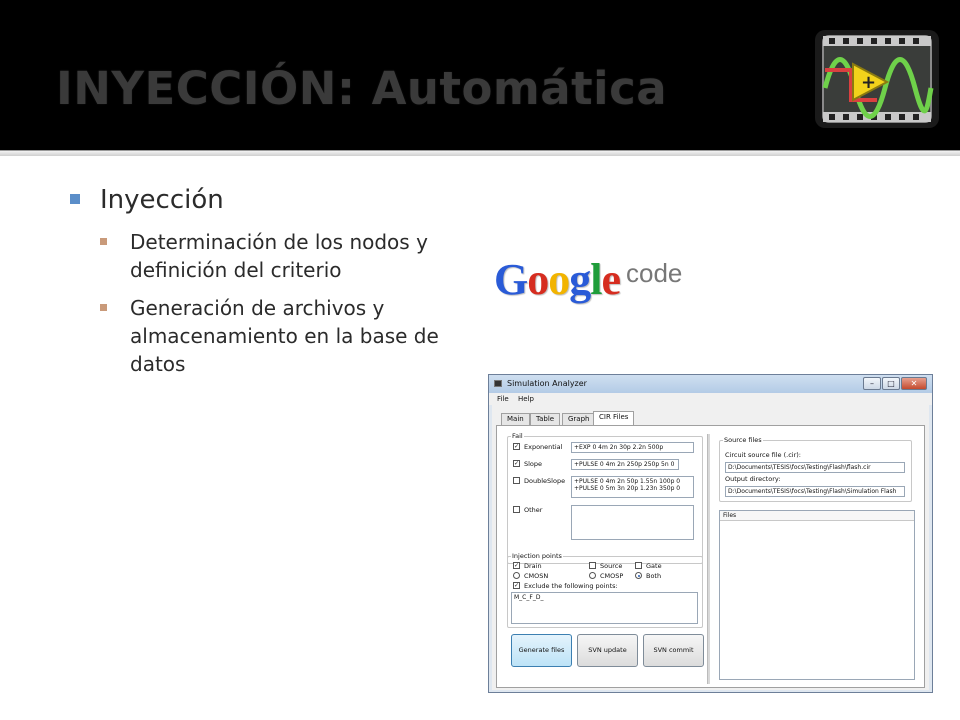 Image resolution: width=960 pixels, height=720 pixels. Describe the element at coordinates (817, 595) in the screenshot. I see `files-list: Files` at that location.